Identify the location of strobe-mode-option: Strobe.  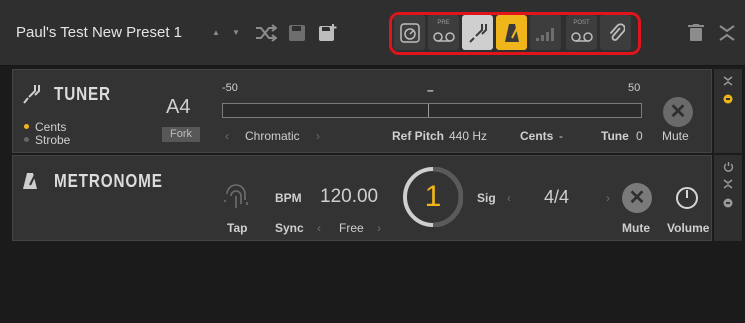
(52, 140).